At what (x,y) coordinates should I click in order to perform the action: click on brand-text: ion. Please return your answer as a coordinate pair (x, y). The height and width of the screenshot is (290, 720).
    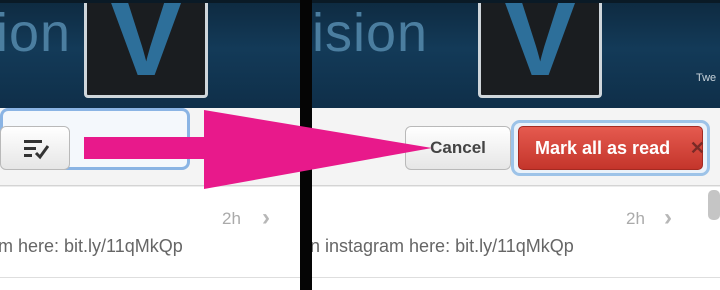
    Looking at the image, I should click on (36, 33).